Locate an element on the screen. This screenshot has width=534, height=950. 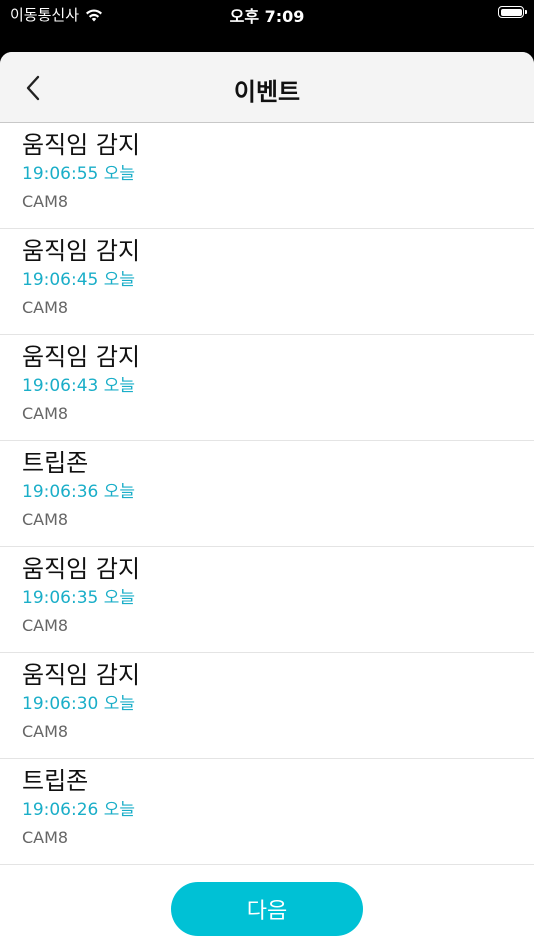
event-item: 움직임 감지 19:06:30 오늘 CAM8 is located at coordinates (267, 706).